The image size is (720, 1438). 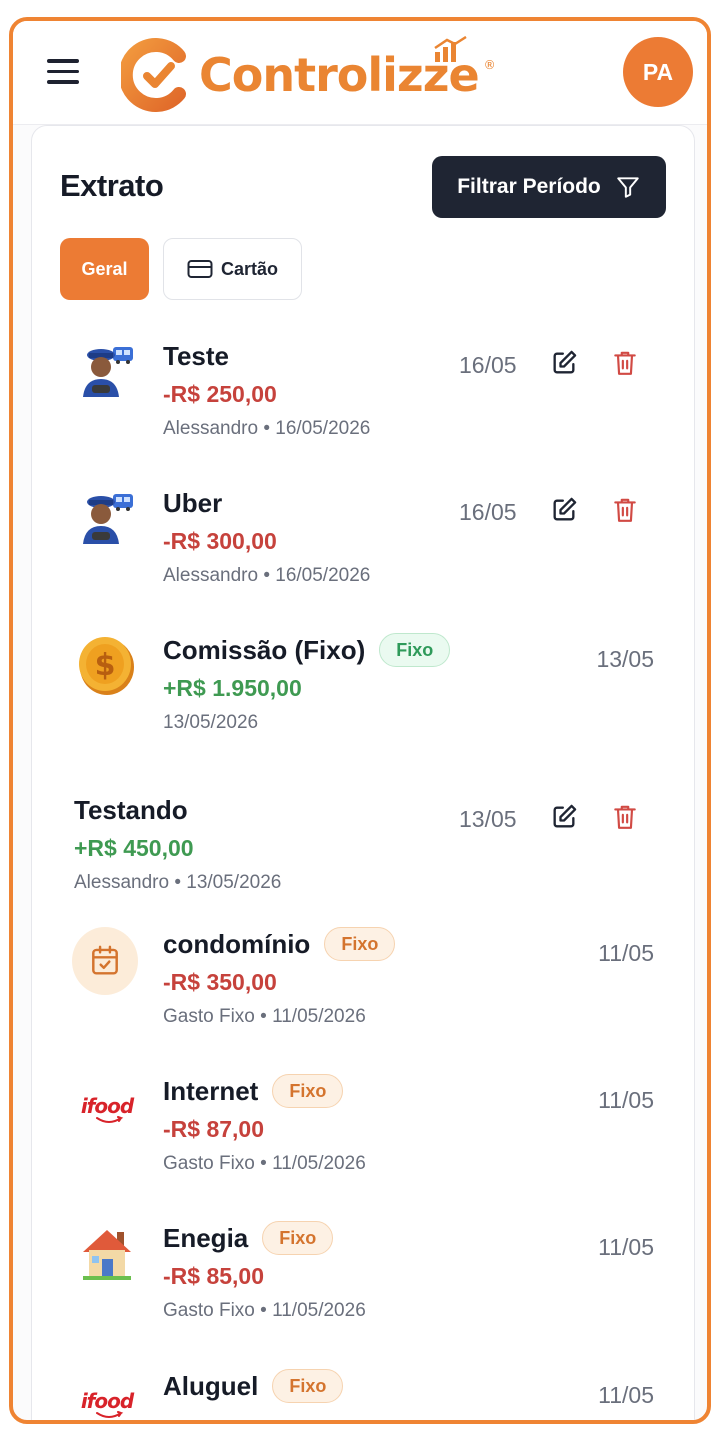 What do you see at coordinates (220, 394) in the screenshot?
I see `transaction-amount: -R$ 250,00` at bounding box center [220, 394].